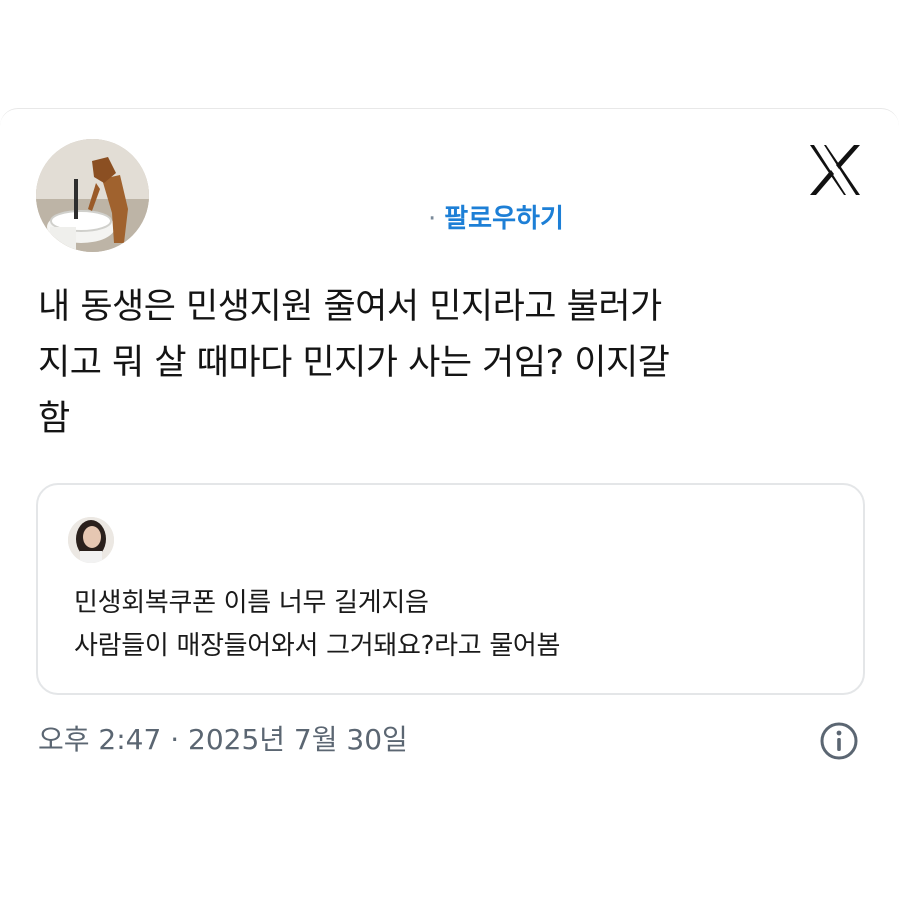 This screenshot has width=900, height=920. Describe the element at coordinates (504, 219) in the screenshot. I see `follow-label: 팔로우하기` at that location.